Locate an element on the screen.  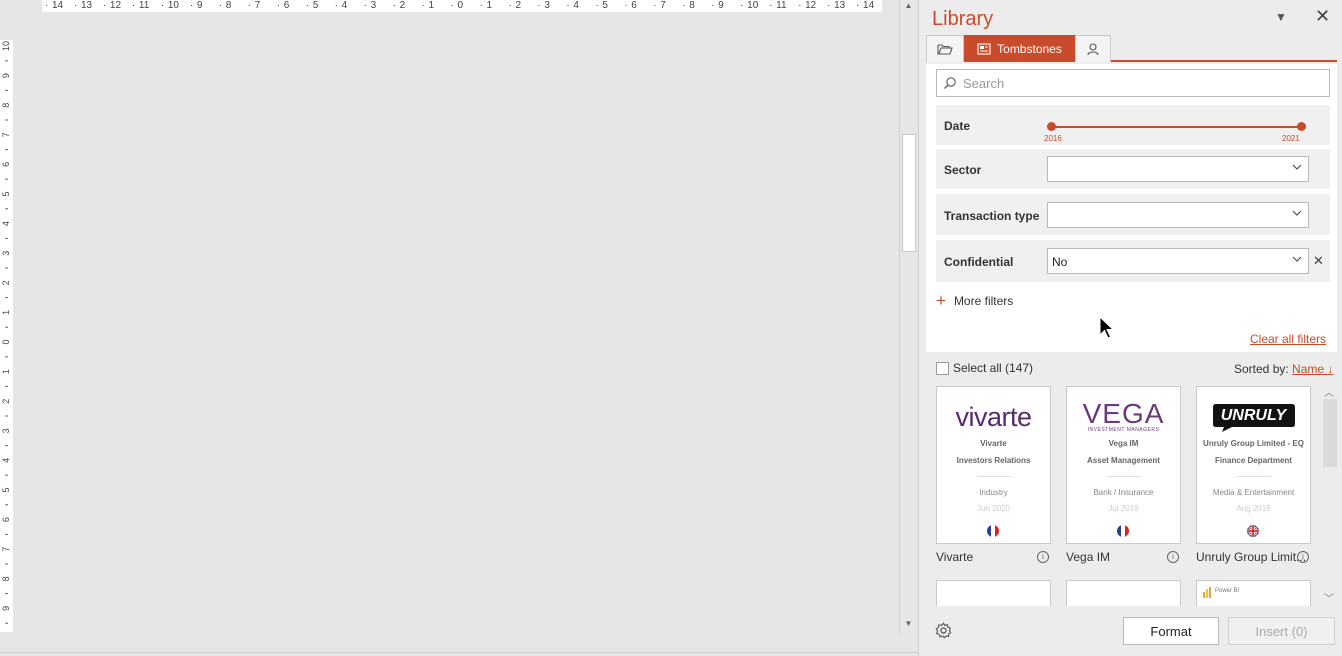
clear-all-filters-link: Clear all filters is located at coordinates (1288, 339).